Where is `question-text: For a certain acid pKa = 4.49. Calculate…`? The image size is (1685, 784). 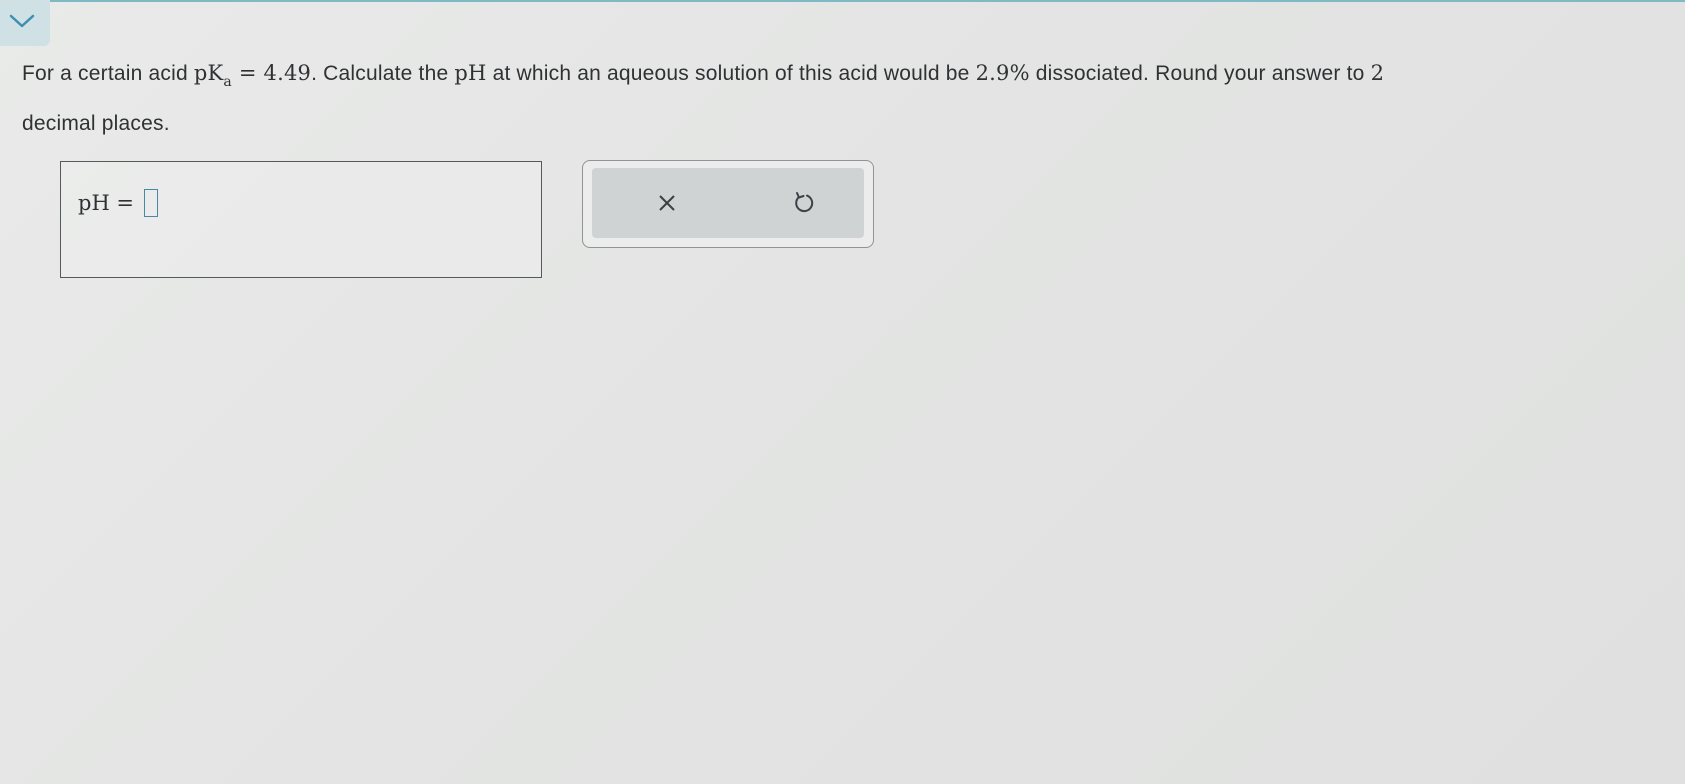
question-text: For a certain acid pKa = 4.49. Calculate… is located at coordinates (822, 98).